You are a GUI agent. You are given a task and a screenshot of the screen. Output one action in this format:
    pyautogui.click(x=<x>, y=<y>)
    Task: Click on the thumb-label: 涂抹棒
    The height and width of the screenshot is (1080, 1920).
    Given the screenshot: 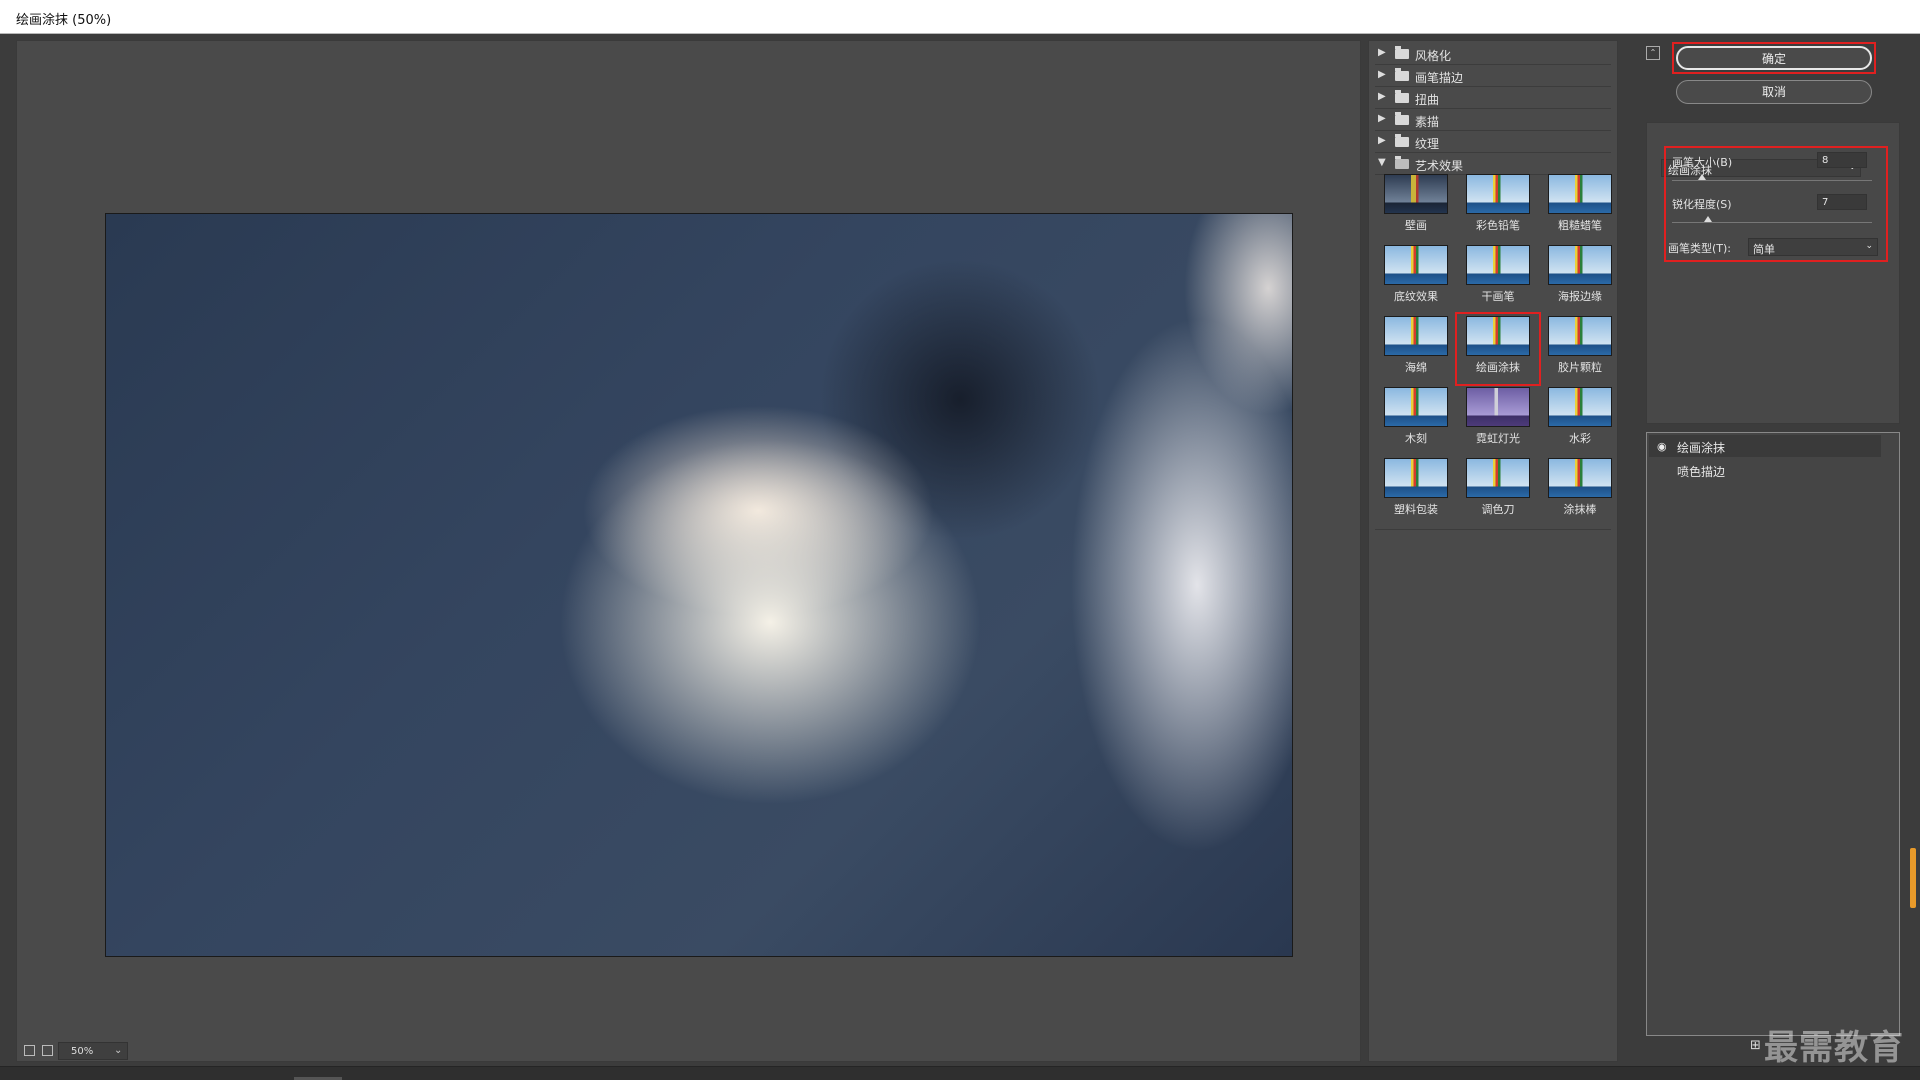 What is the action you would take?
    pyautogui.click(x=1580, y=509)
    